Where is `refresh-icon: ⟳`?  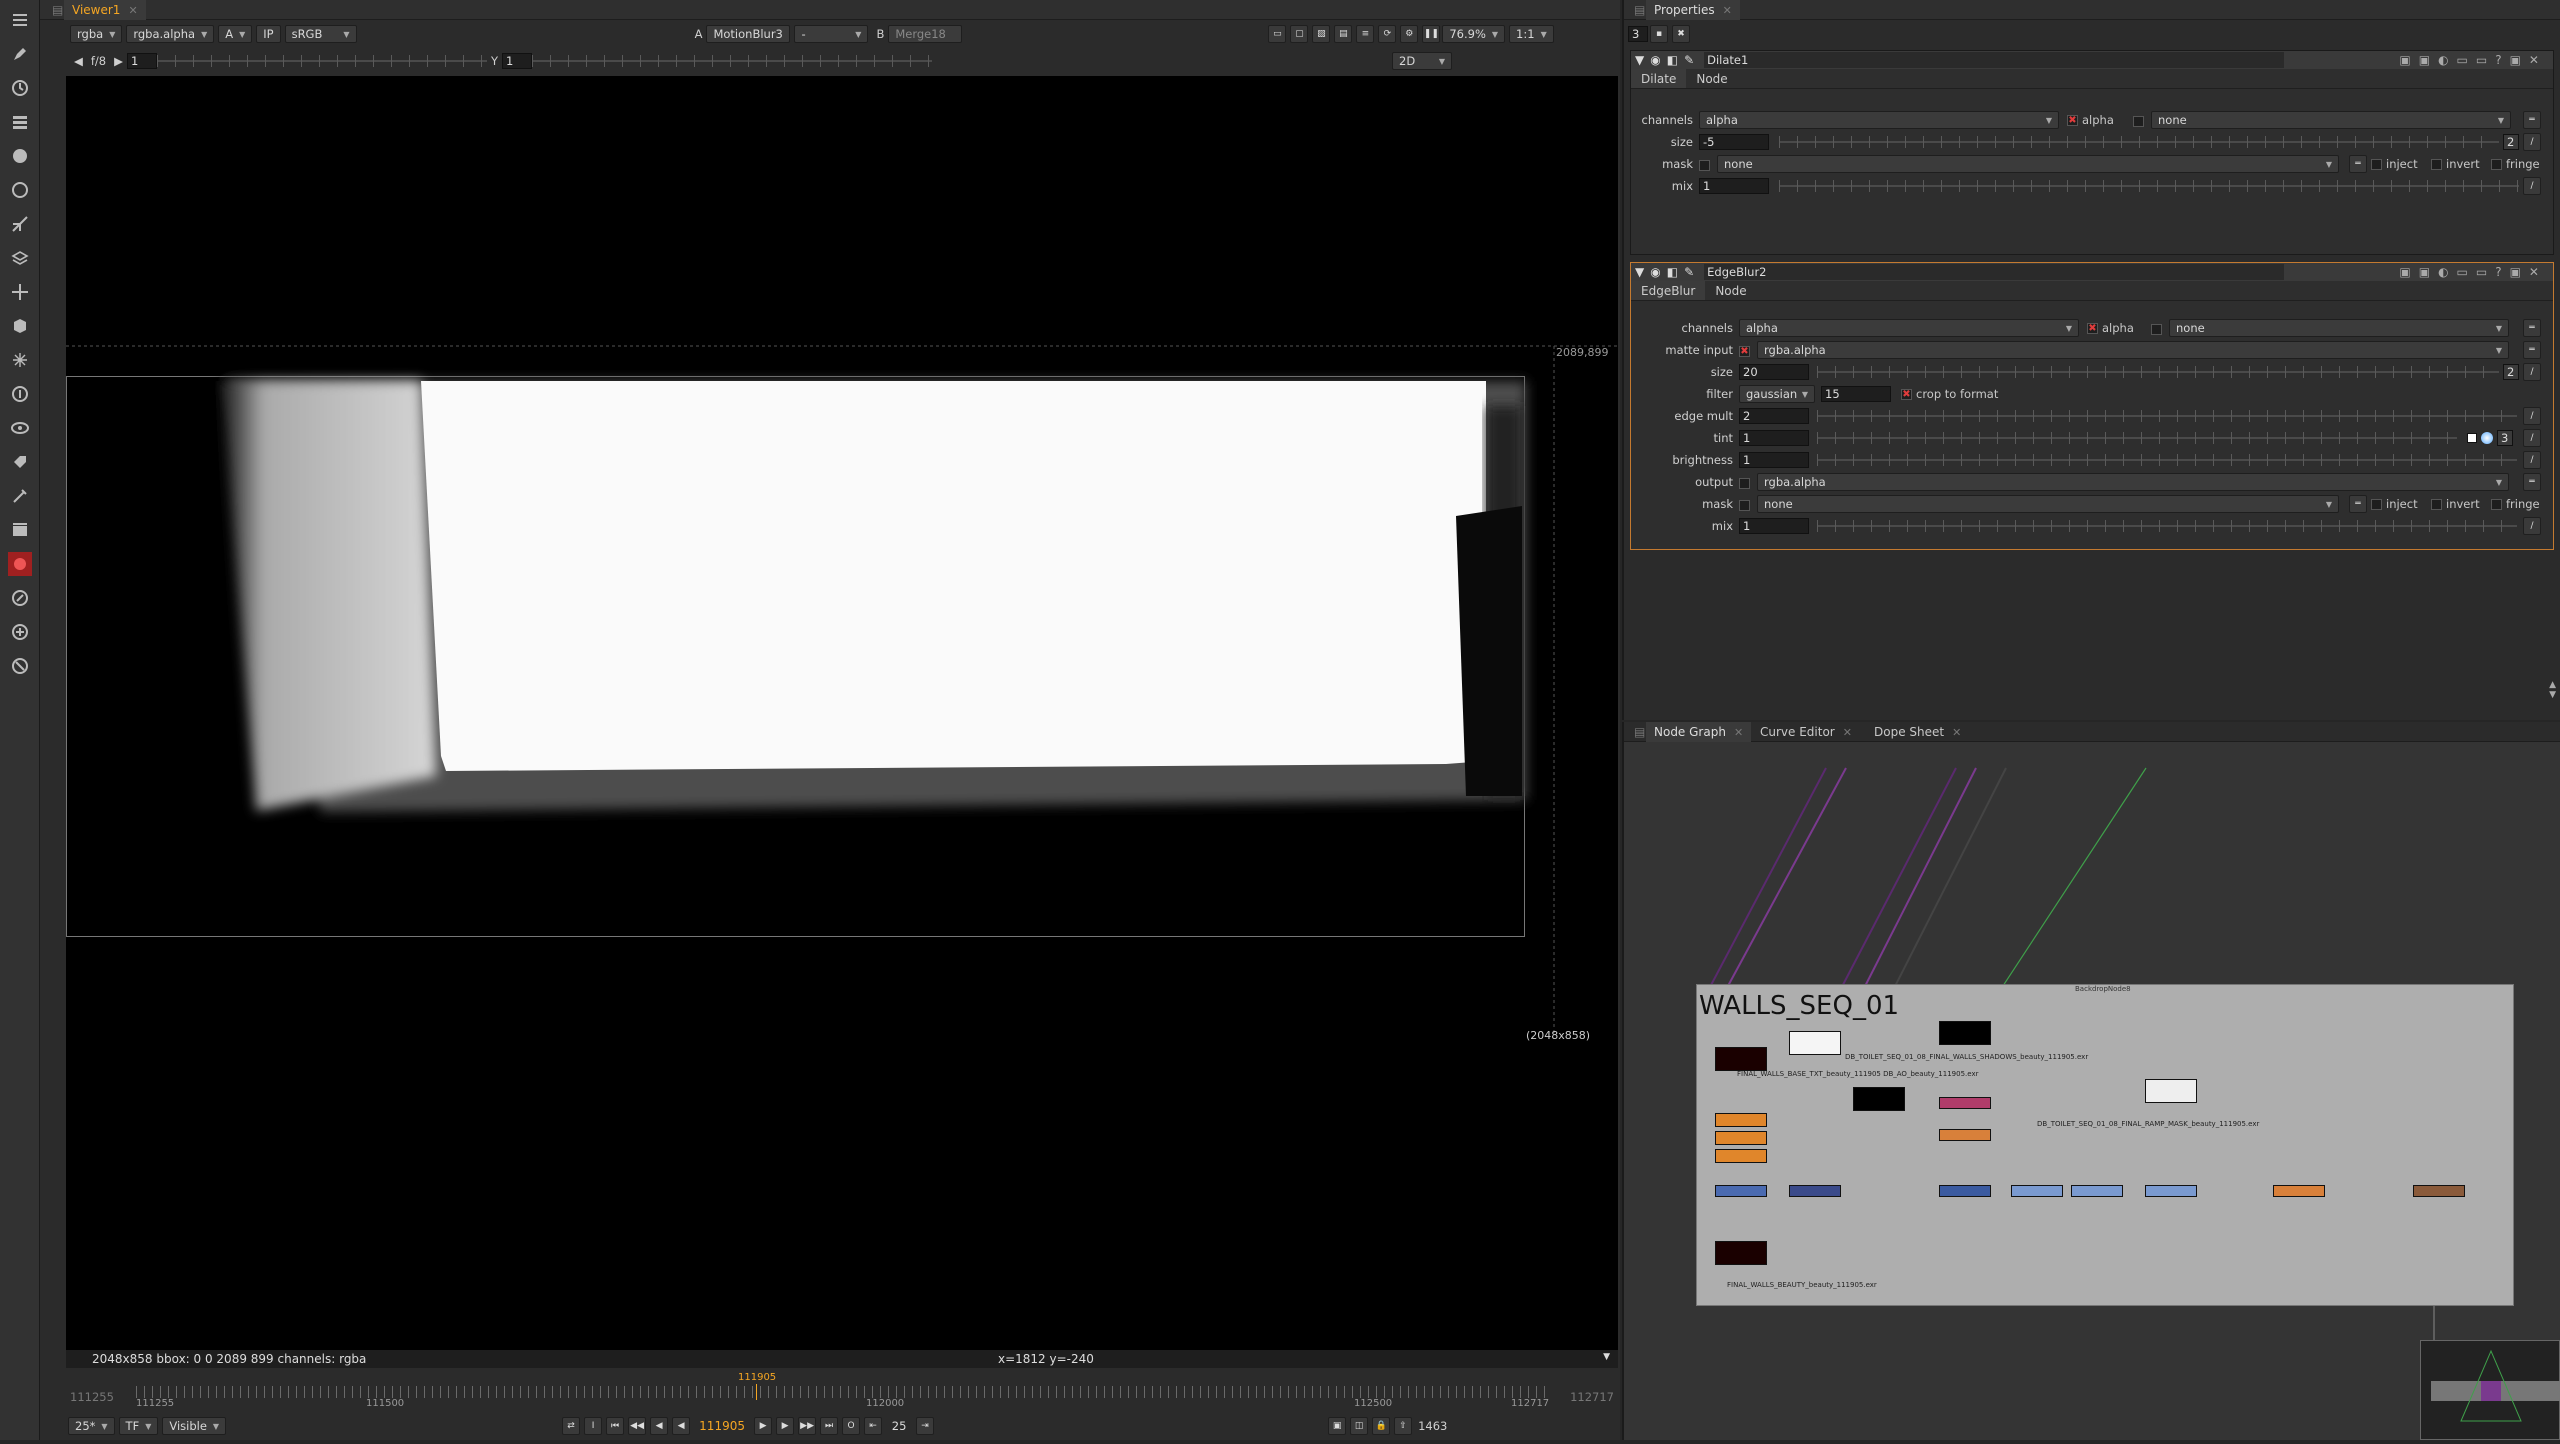 refresh-icon: ⟳ is located at coordinates (1387, 34).